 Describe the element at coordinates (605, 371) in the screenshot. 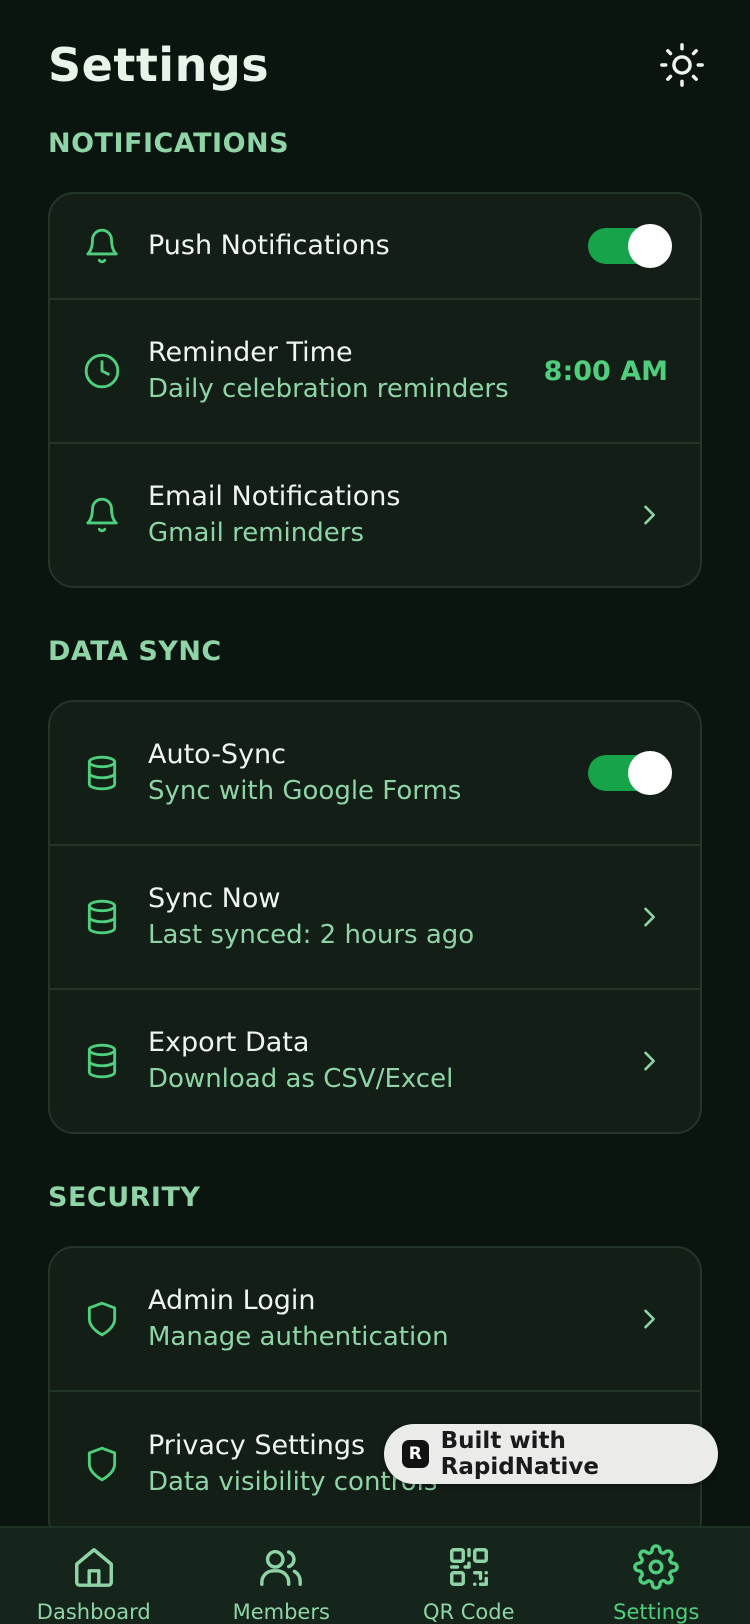

I see `reminder-time-value: 8:00 AM` at that location.